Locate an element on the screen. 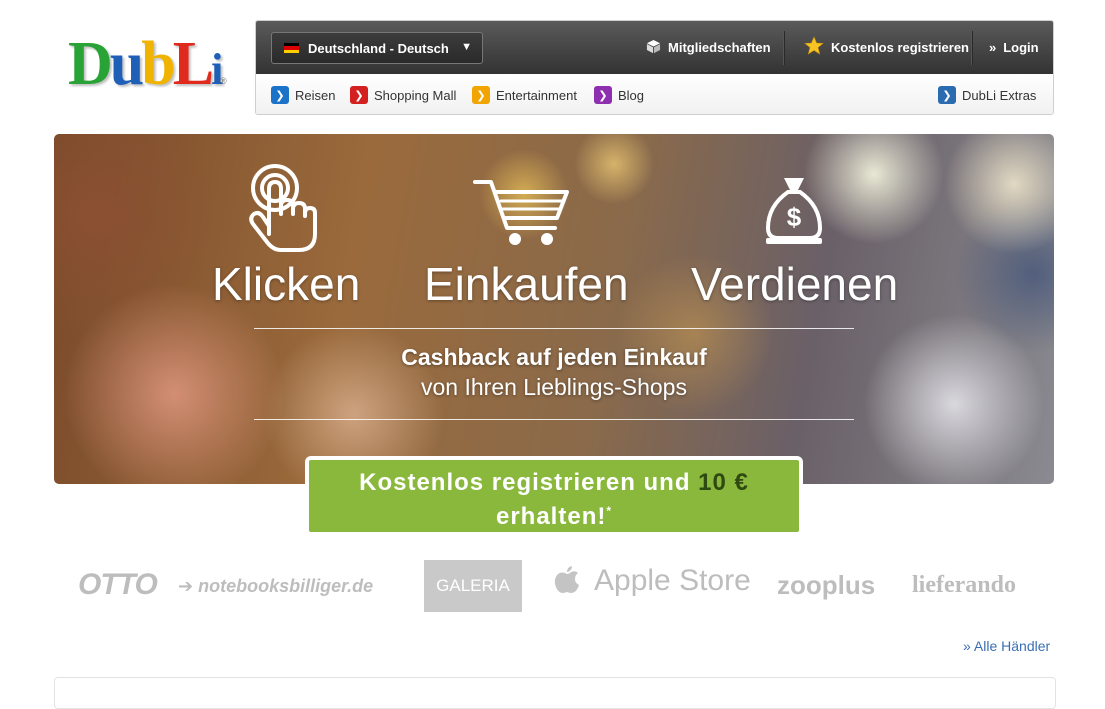  notebooksbilliger-label: notebooksbilliger.de is located at coordinates (286, 586).